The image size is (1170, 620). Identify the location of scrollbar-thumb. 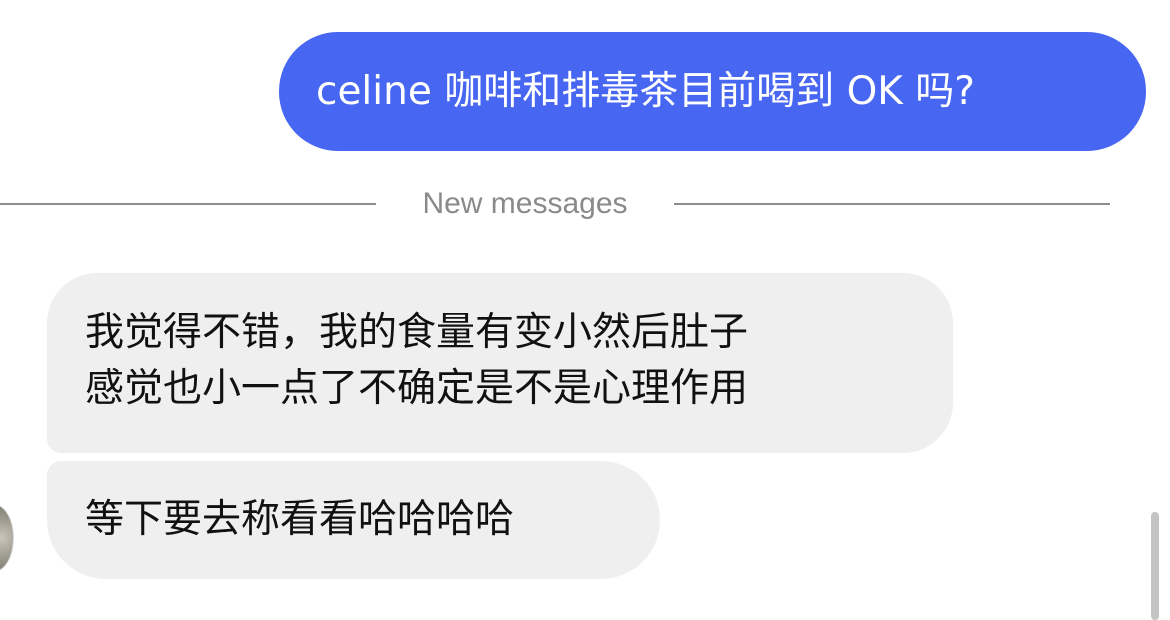
(1155, 566).